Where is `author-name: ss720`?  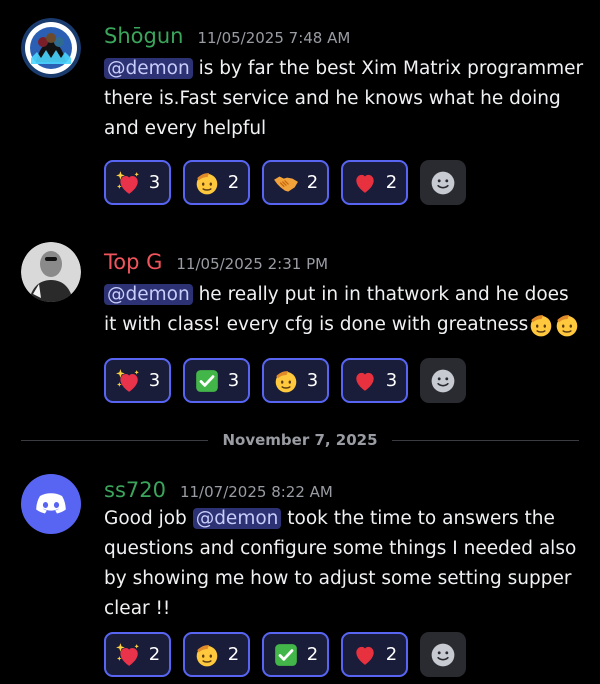
author-name: ss720 is located at coordinates (135, 490).